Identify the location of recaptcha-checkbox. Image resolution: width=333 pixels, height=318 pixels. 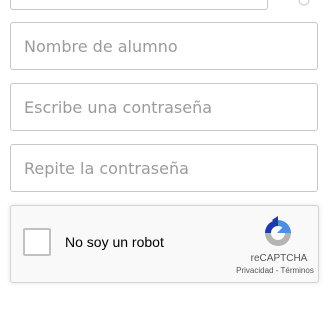
(37, 242).